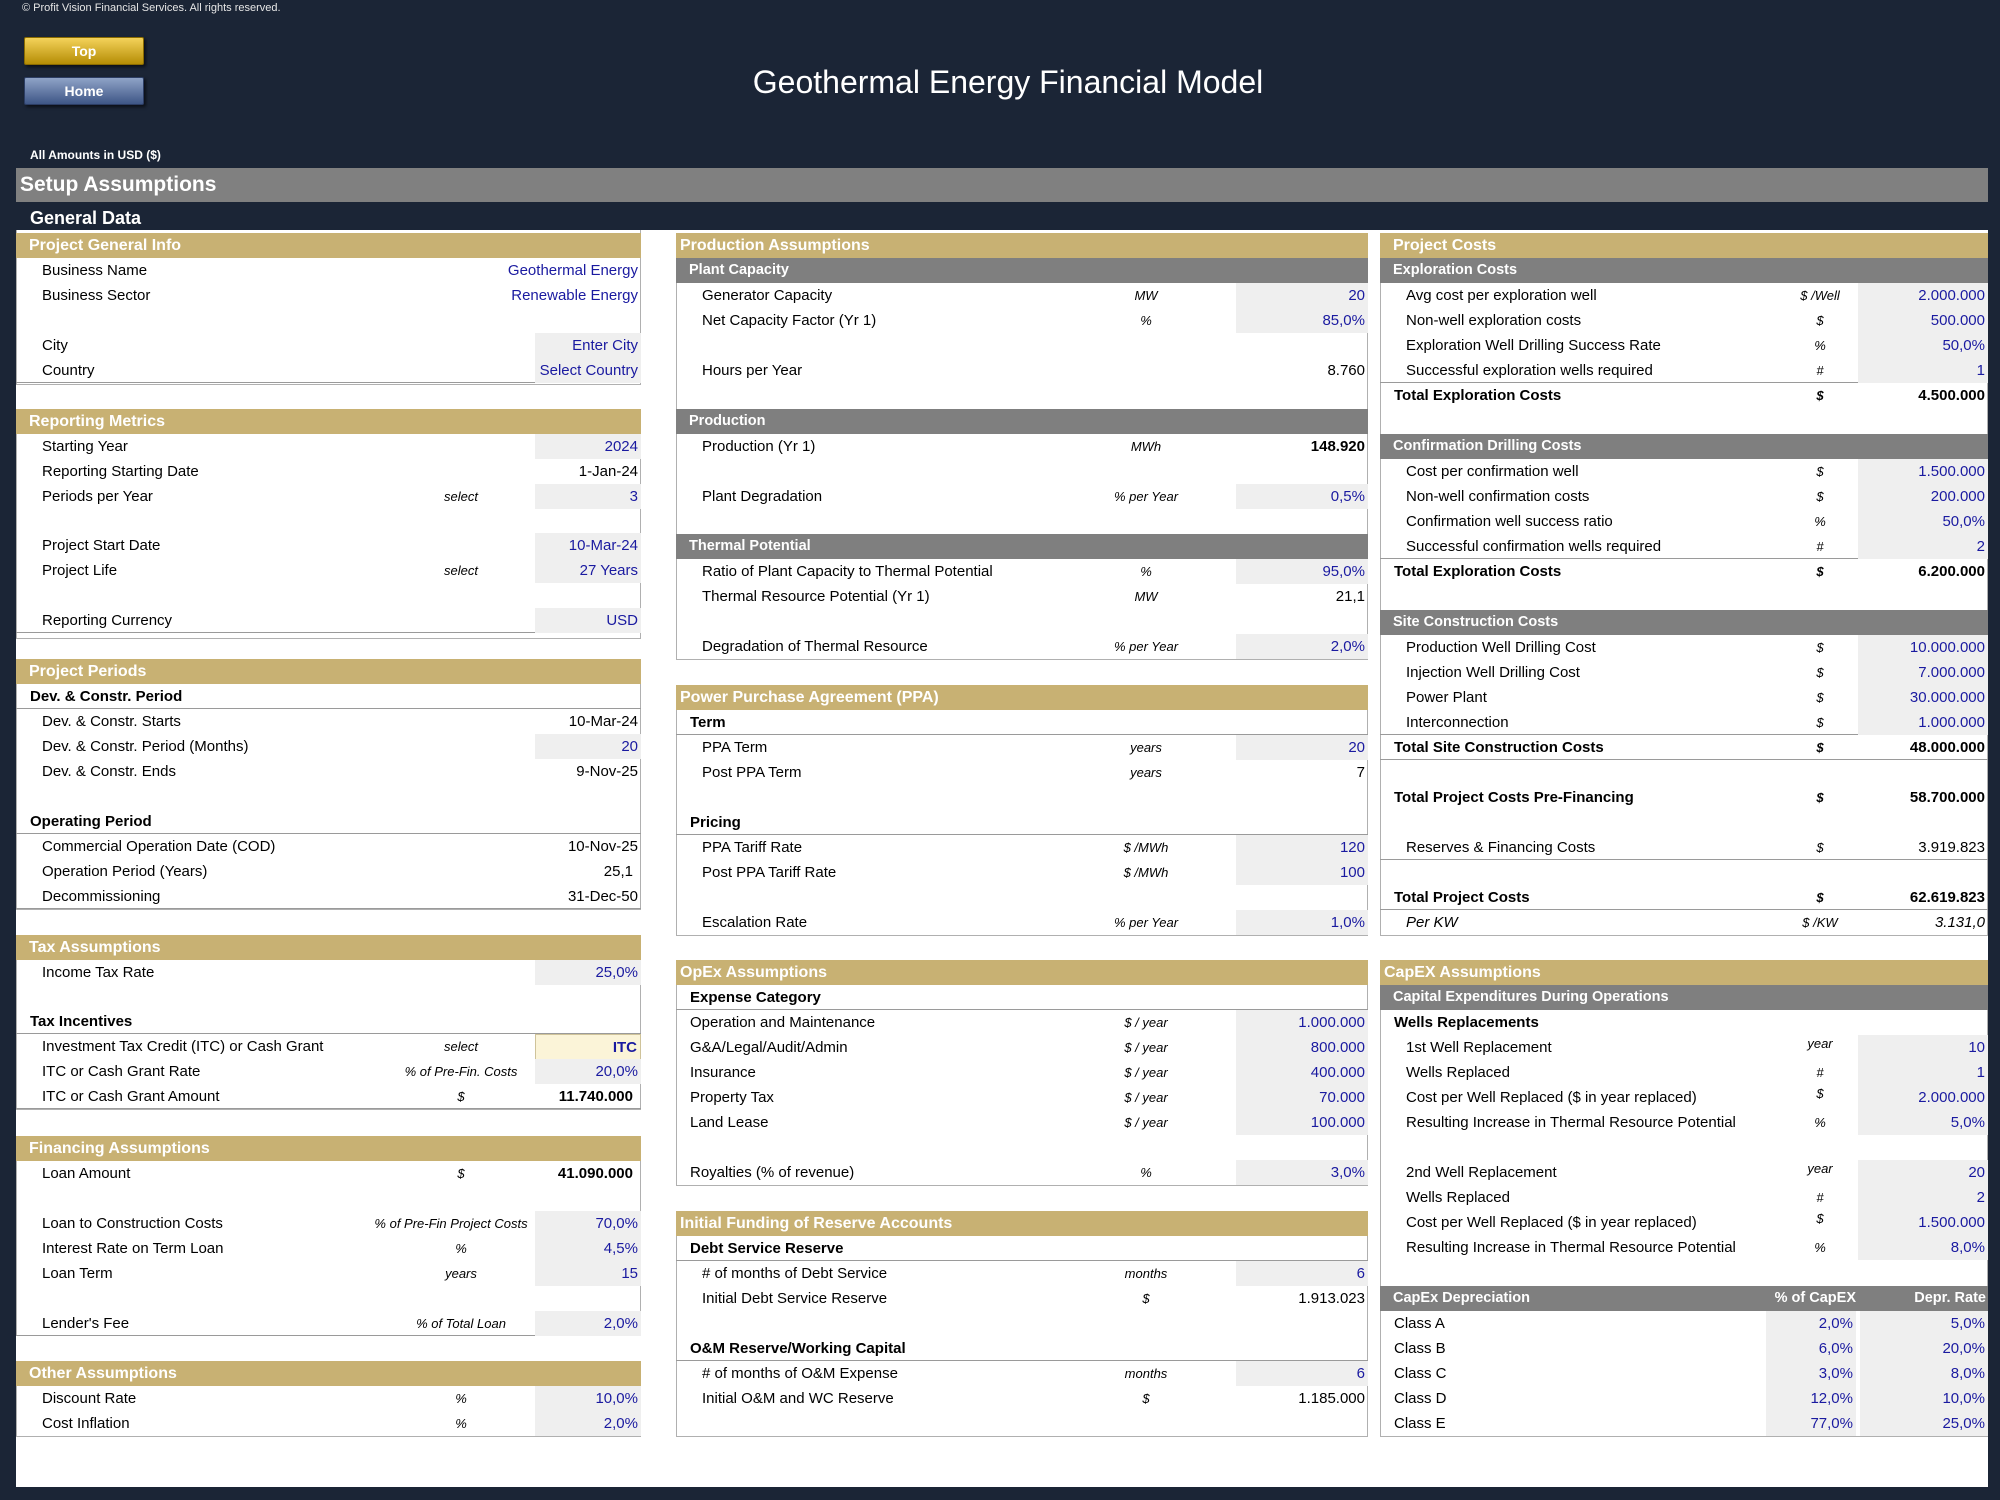 This screenshot has width=2000, height=1500. I want to click on class-d-pct-input: 12,0%, so click(1811, 1398).